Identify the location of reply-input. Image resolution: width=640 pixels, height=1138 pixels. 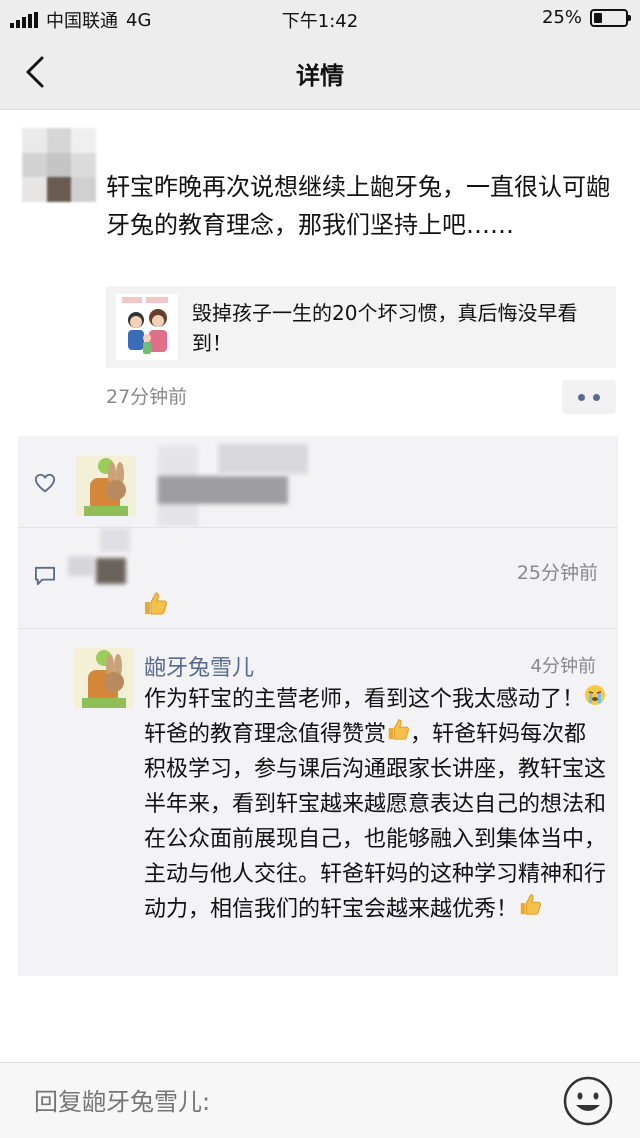
(284, 1102).